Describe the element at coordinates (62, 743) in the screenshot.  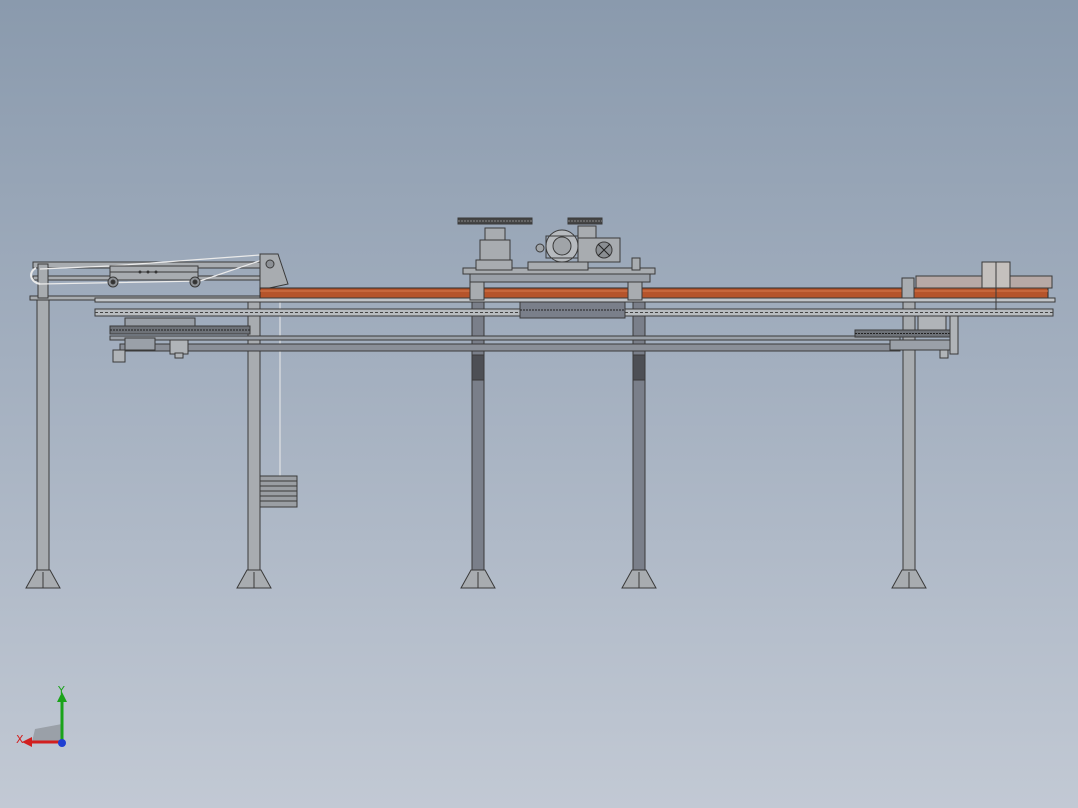
I see `z-axis-dot` at that location.